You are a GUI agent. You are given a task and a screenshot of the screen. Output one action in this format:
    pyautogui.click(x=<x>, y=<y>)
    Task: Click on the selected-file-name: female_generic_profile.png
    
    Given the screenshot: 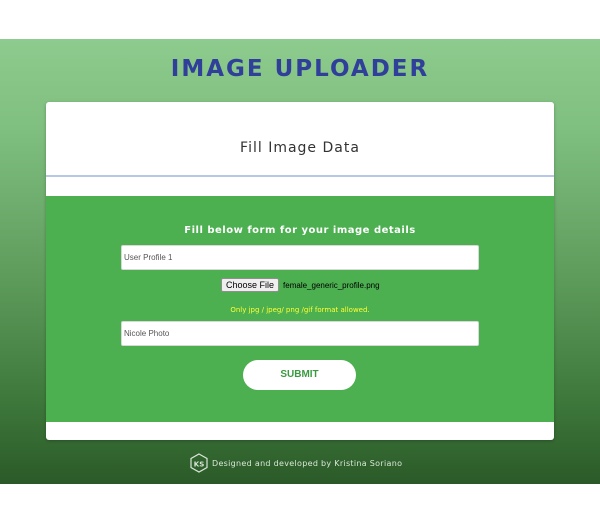 What is the action you would take?
    pyautogui.click(x=331, y=285)
    